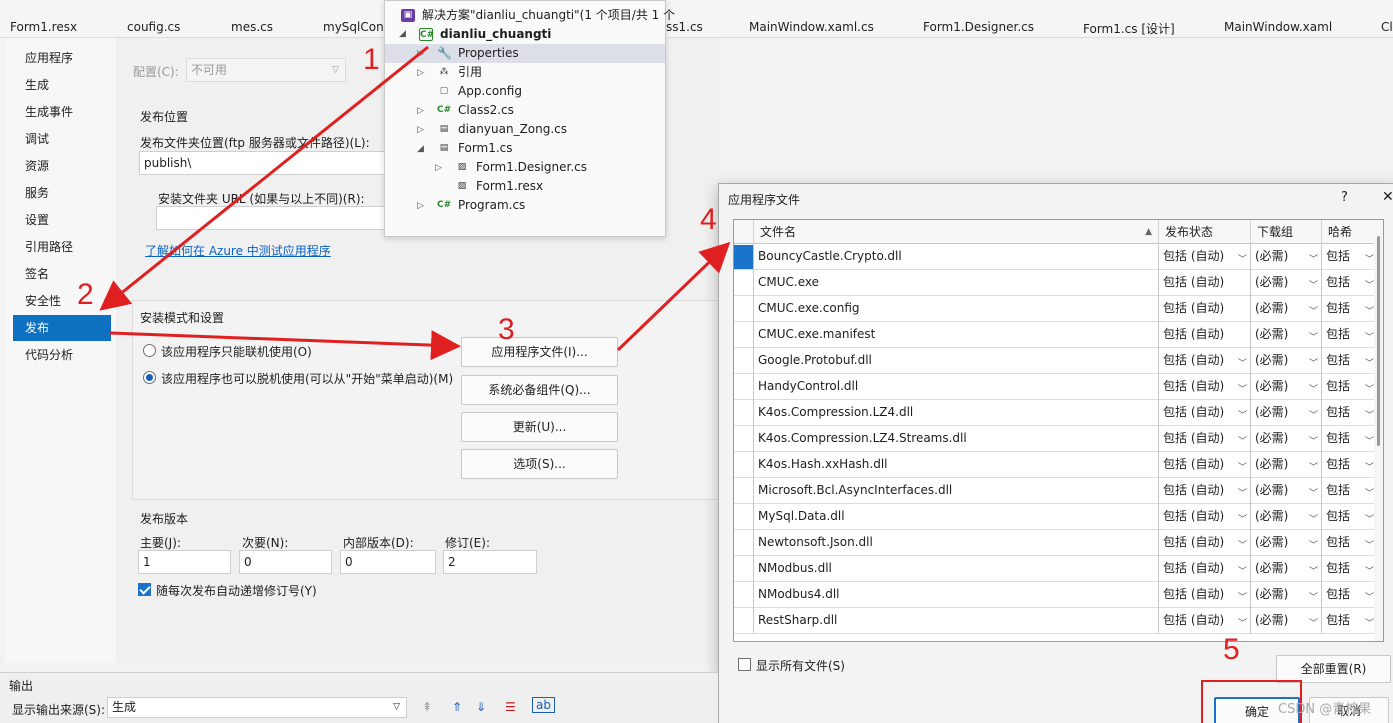 The height and width of the screenshot is (723, 1393). What do you see at coordinates (506, 329) in the screenshot?
I see `annotation-3: 3` at bounding box center [506, 329].